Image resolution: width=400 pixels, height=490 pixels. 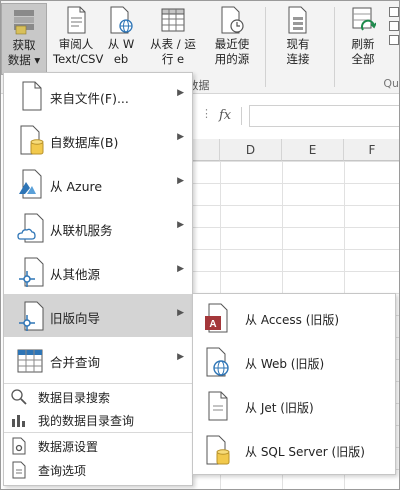 What do you see at coordinates (68, 447) in the screenshot?
I see `menu-item-label: 数据源设置` at bounding box center [68, 447].